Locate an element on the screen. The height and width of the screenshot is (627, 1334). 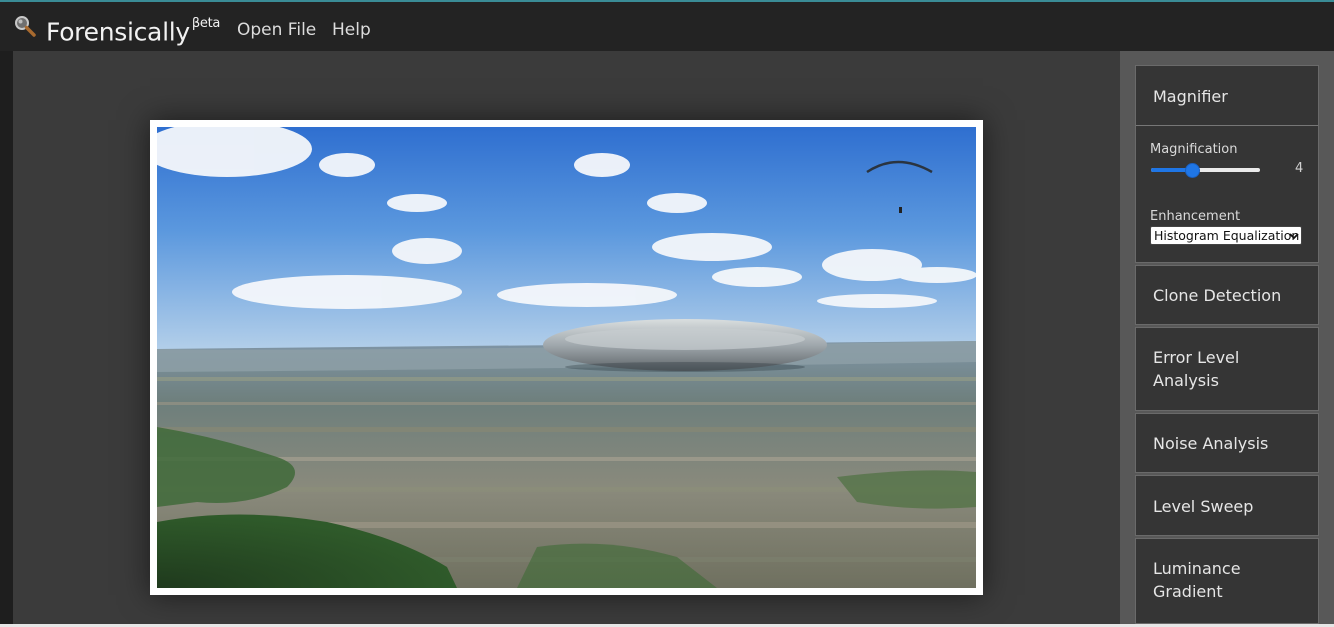
magnification-slider is located at coordinates (1205, 170).